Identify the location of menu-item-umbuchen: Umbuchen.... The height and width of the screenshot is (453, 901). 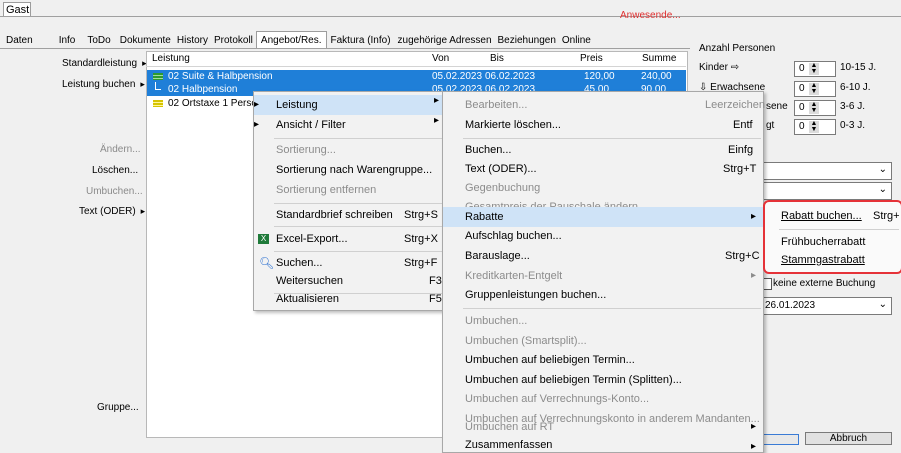
(603, 321).